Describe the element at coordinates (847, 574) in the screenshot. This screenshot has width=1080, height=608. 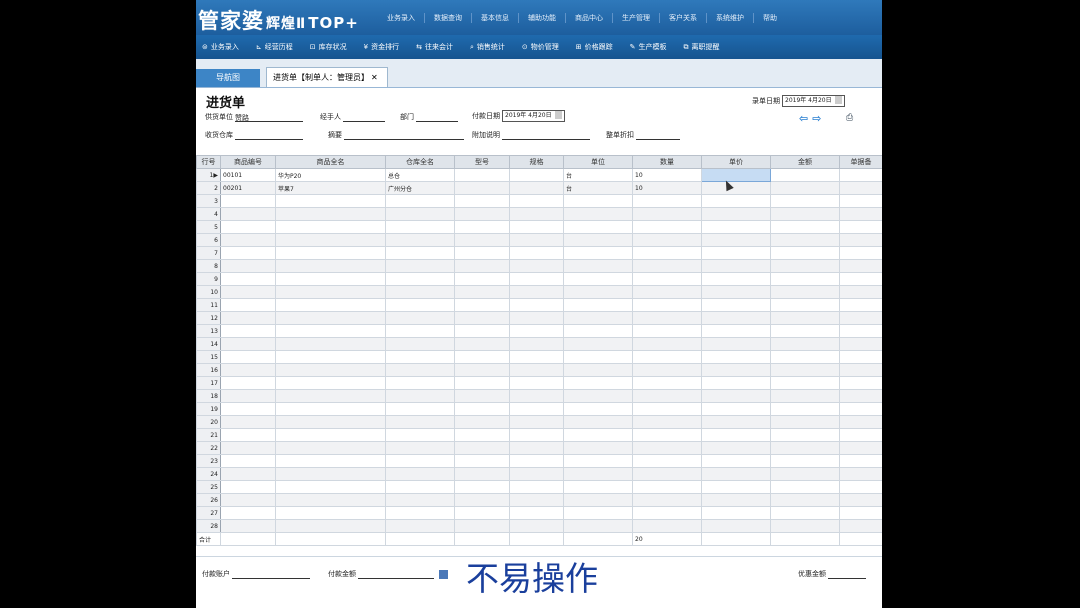
I see `discount-amount-input` at that location.